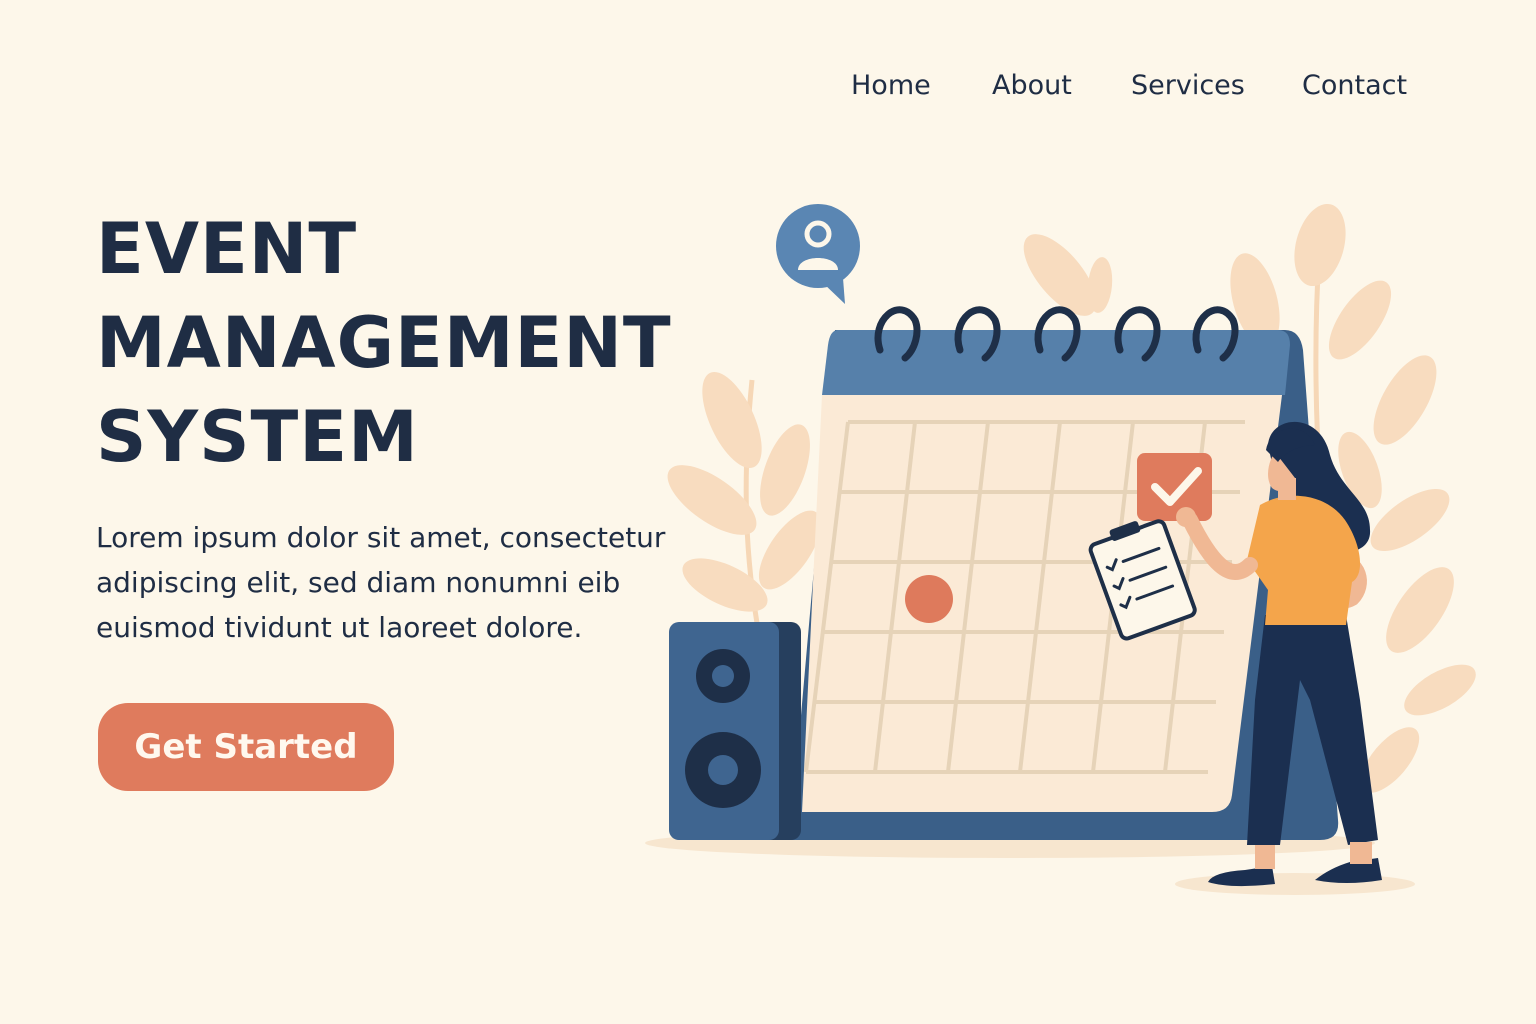 This screenshot has width=1536, height=1024. Describe the element at coordinates (1295, 884) in the screenshot. I see `person-shadow` at that location.